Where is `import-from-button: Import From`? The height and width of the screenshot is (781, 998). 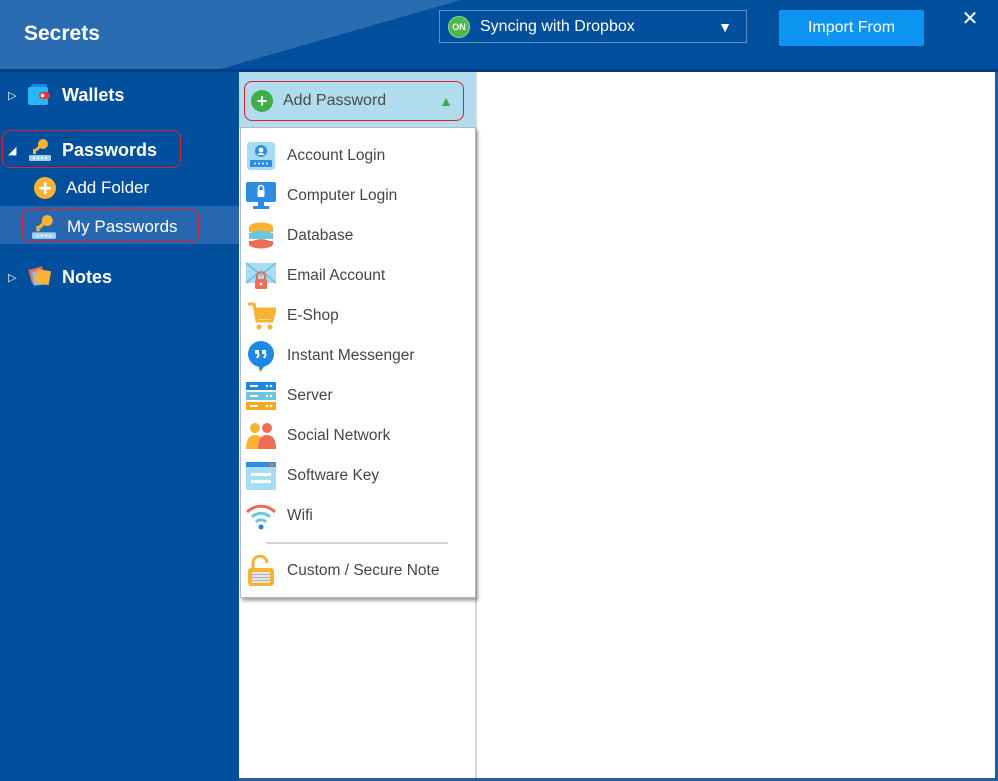
import-from-button: Import From is located at coordinates (851, 28).